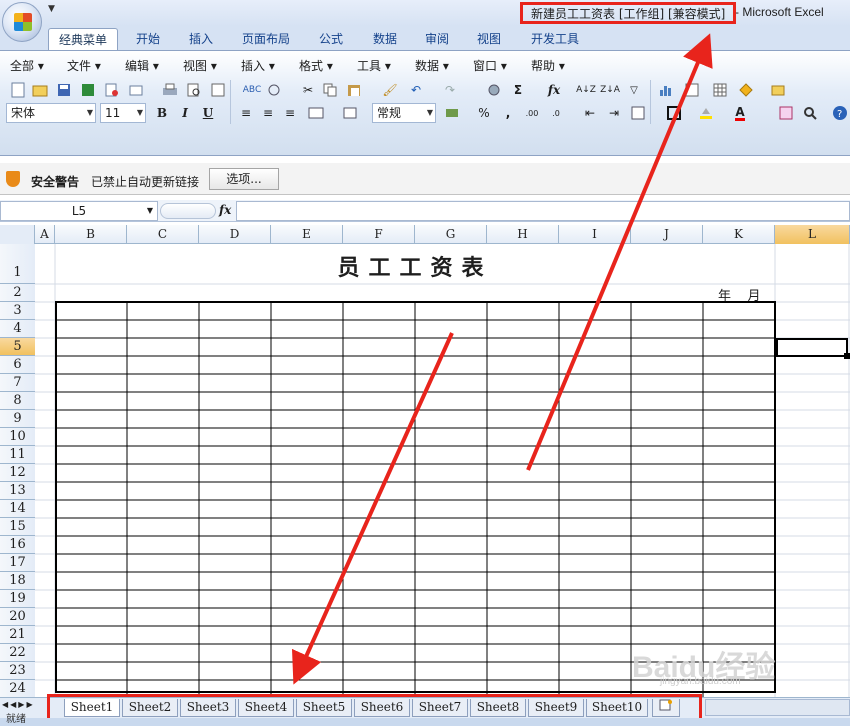 The height and width of the screenshot is (726, 850). I want to click on status-bar: 就绪, so click(425, 720).